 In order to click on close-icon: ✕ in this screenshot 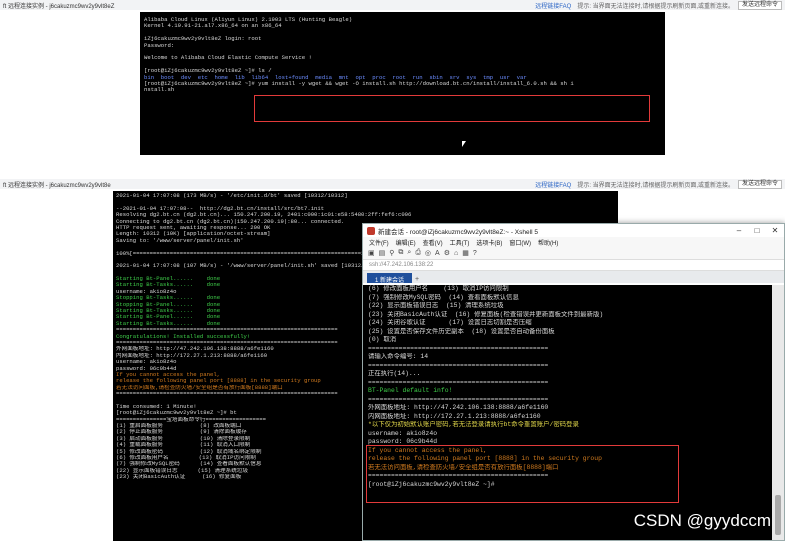, I will do `click(775, 230)`.